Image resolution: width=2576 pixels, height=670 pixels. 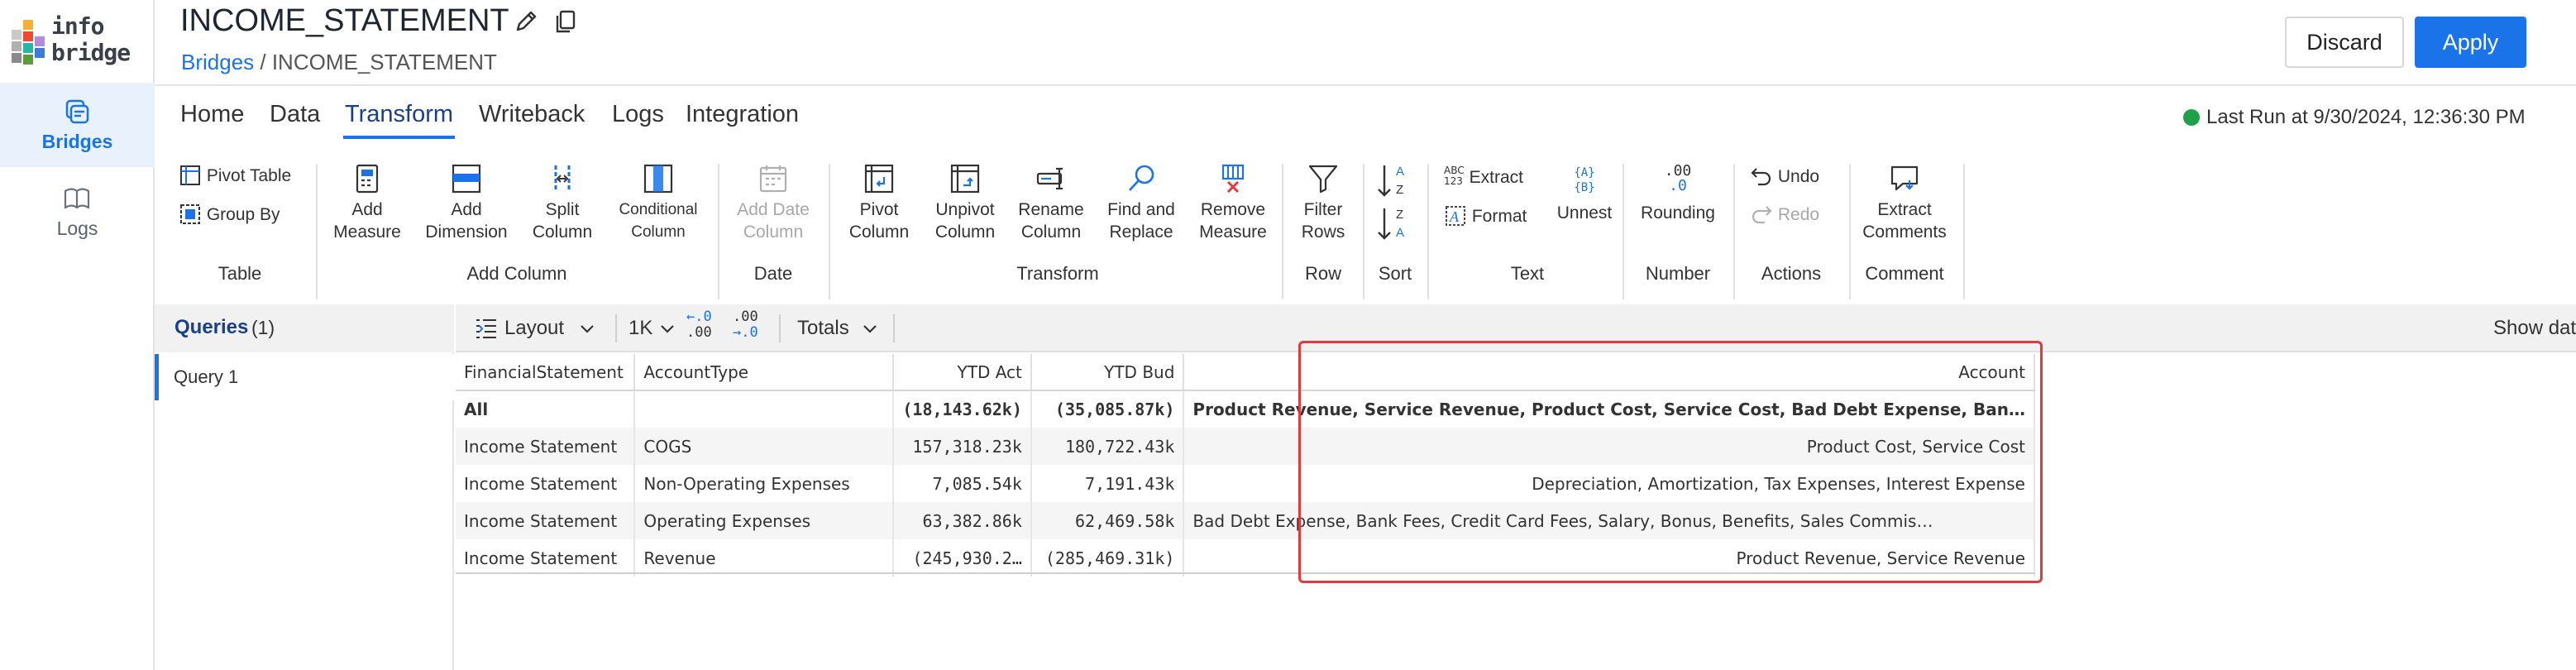 I want to click on add-measure-button: Add Measure, so click(x=367, y=202).